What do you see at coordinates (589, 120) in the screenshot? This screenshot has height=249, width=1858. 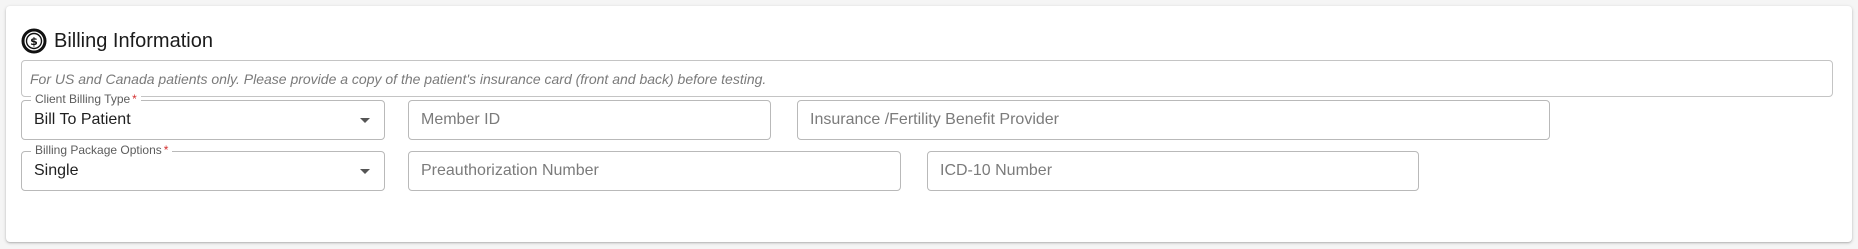 I see `member-id-input: Member ID` at bounding box center [589, 120].